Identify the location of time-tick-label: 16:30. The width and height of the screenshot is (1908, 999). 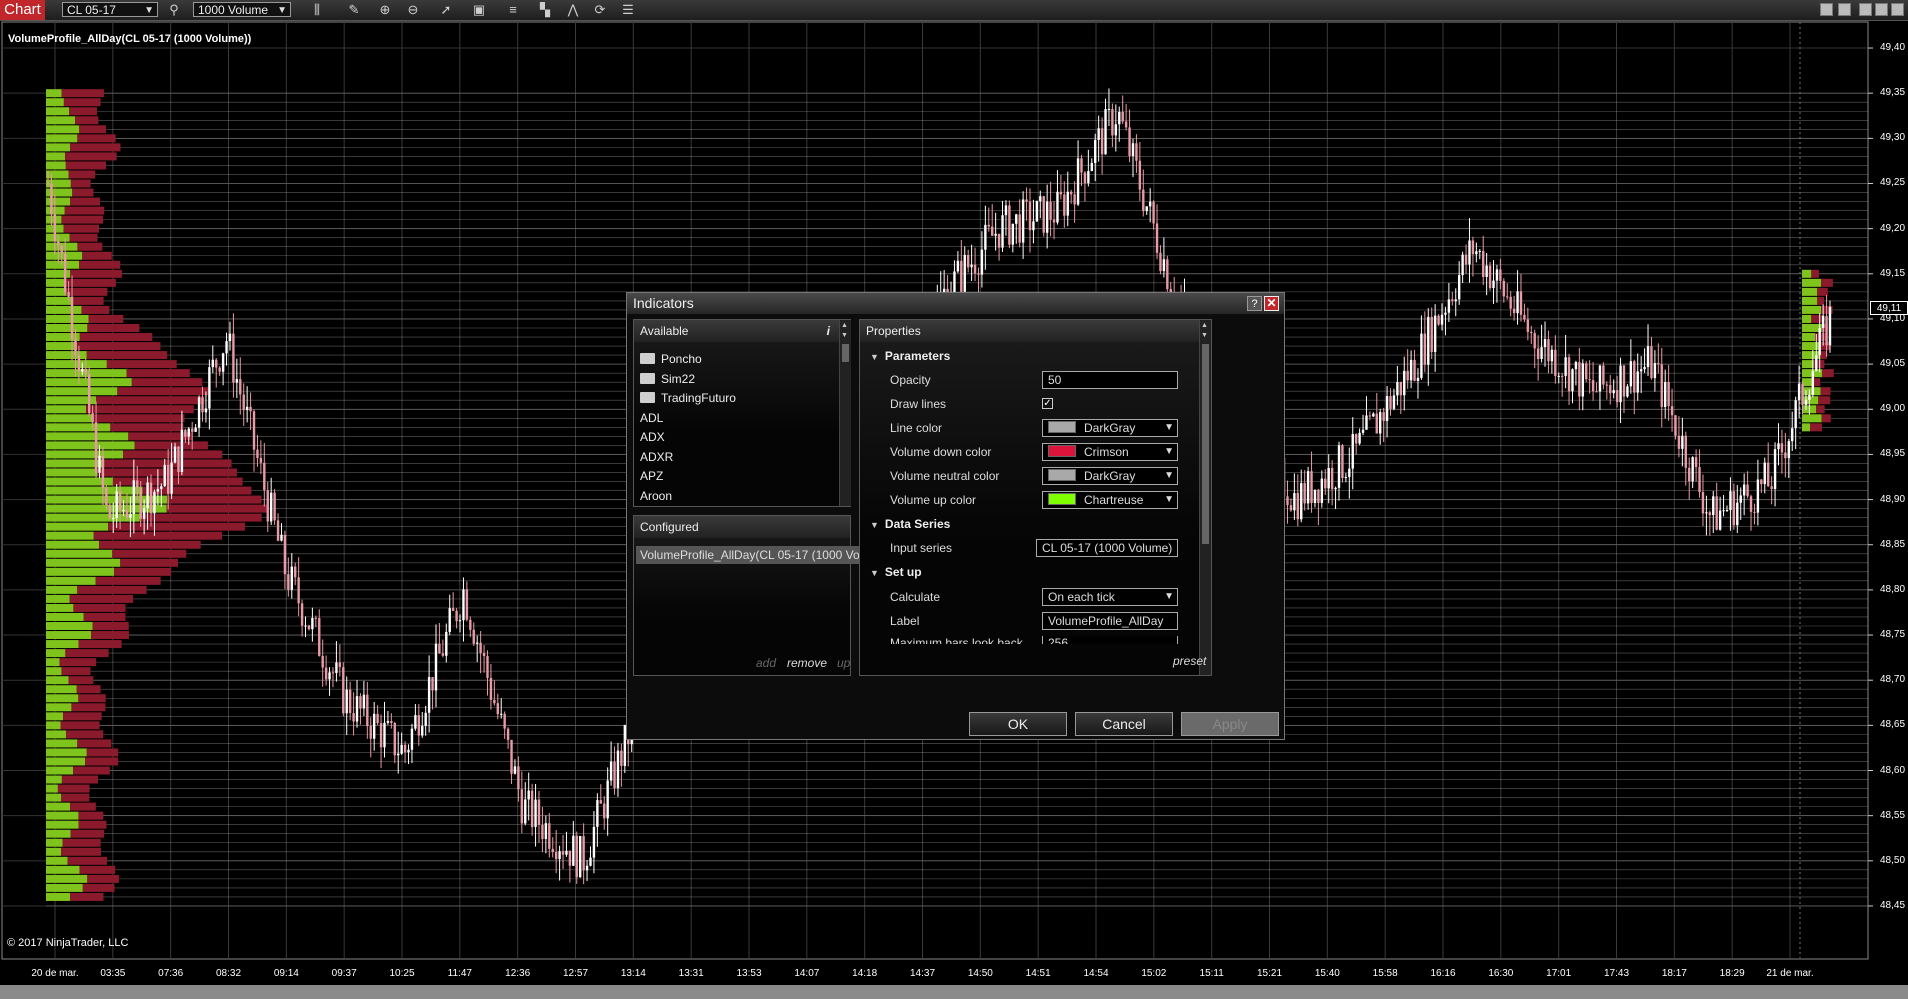
(1501, 973).